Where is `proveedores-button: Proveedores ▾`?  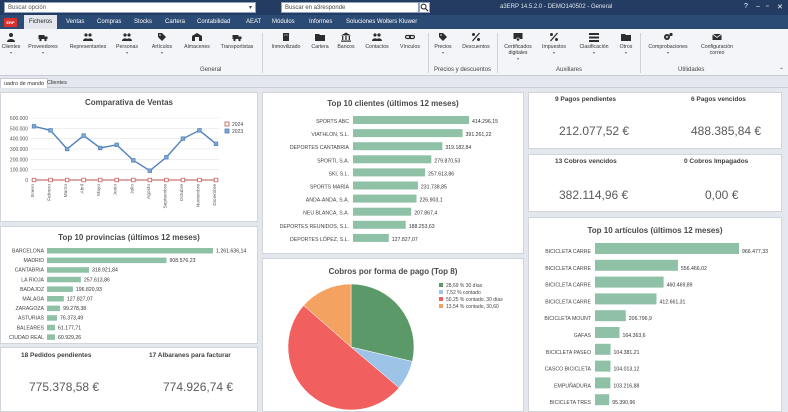
proveedores-button: Proveedores ▾ is located at coordinates (43, 44).